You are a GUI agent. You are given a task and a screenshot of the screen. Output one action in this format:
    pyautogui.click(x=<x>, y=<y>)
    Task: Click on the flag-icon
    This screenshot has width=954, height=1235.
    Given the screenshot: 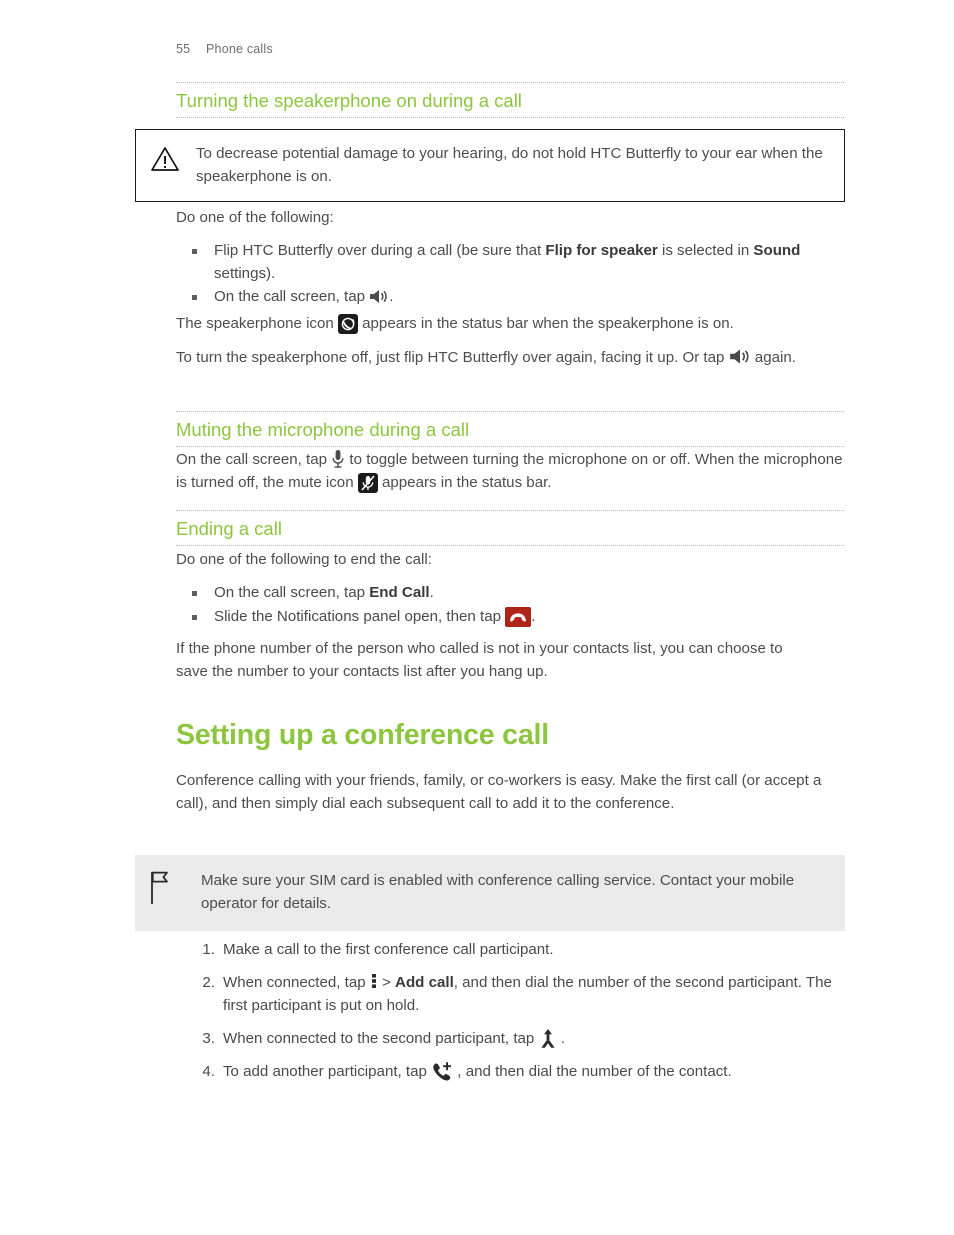 What is the action you would take?
    pyautogui.click(x=175, y=889)
    